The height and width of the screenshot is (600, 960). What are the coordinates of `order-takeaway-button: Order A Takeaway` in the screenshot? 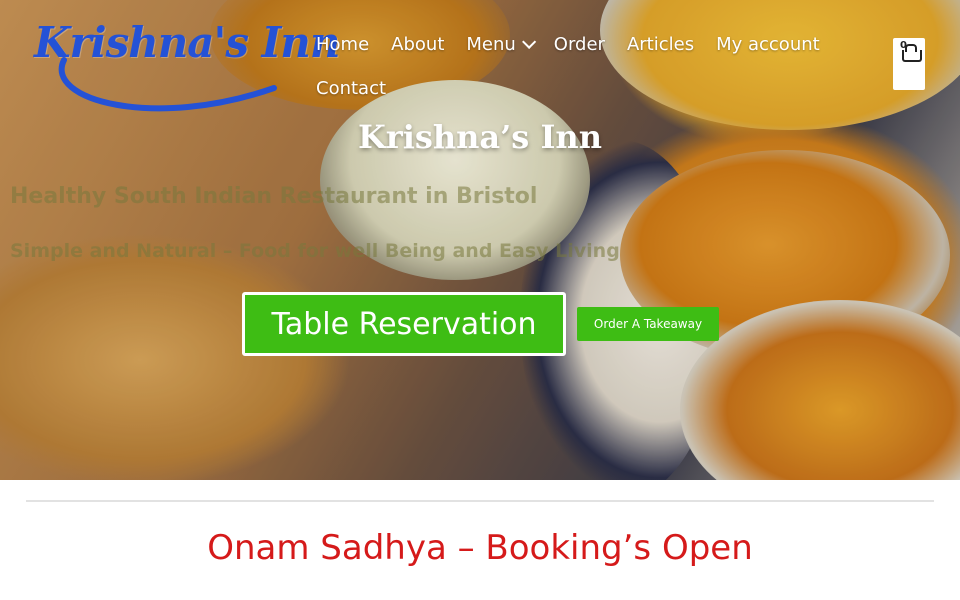 It's located at (648, 324).